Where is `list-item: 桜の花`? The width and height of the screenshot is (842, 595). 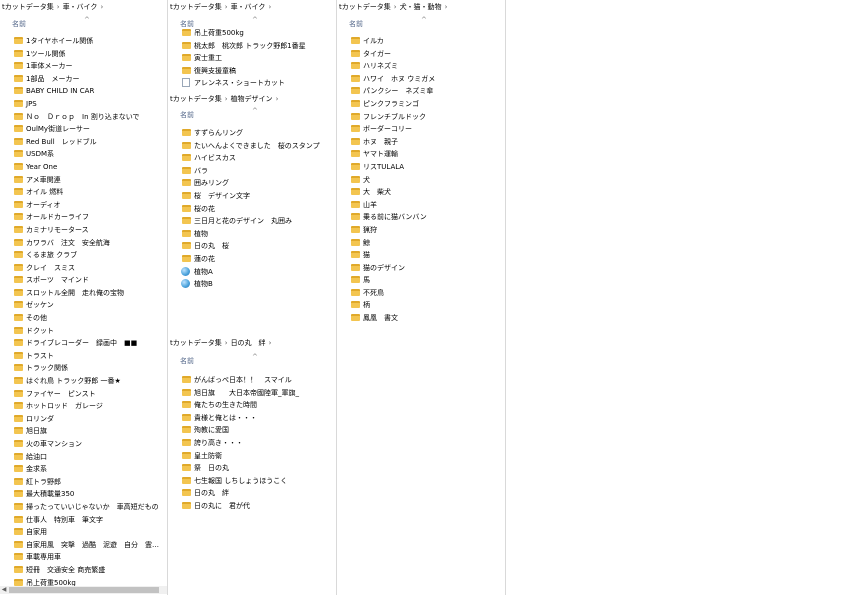 list-item: 桜の花 is located at coordinates (252, 209).